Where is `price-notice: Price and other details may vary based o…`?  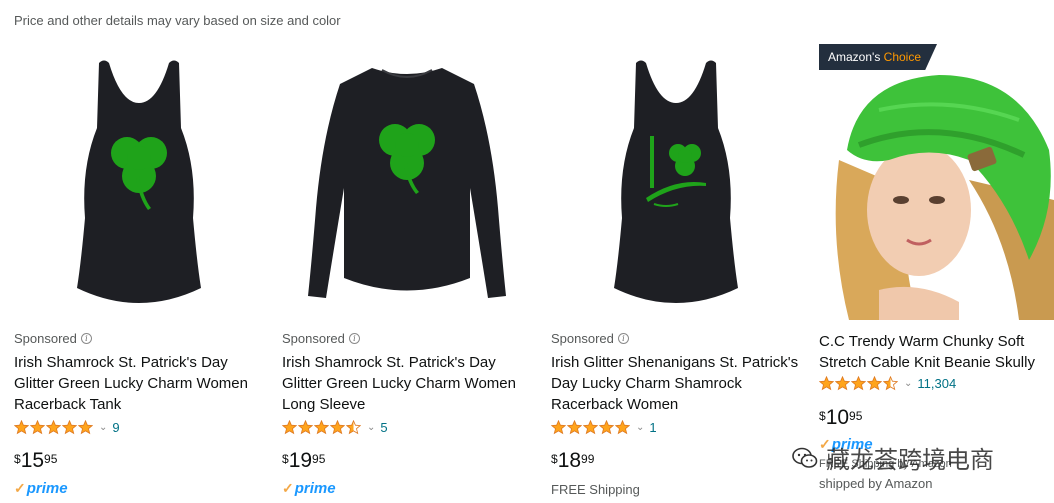
price-notice: Price and other details may vary based o… is located at coordinates (177, 20).